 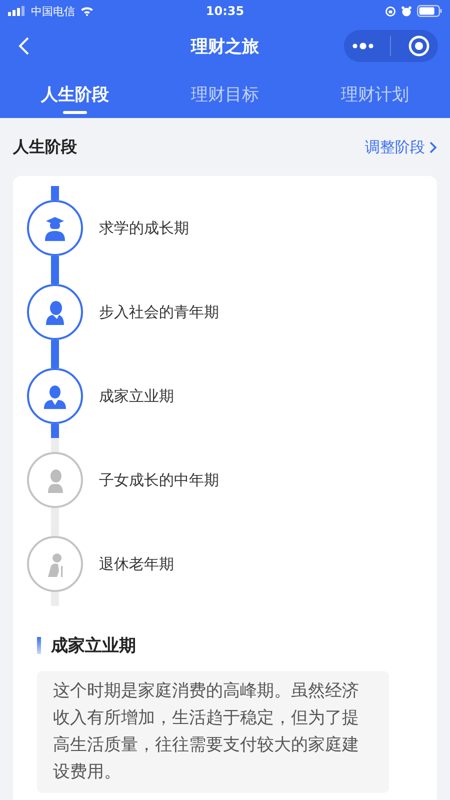 I want to click on detail-description: 这个时期是家庭消费的高峰期。虽然经济收入有所增加，生活趋于稳定，但为了提高生活质量，往往需要支付较大的家庭建设费用。, so click(x=213, y=732).